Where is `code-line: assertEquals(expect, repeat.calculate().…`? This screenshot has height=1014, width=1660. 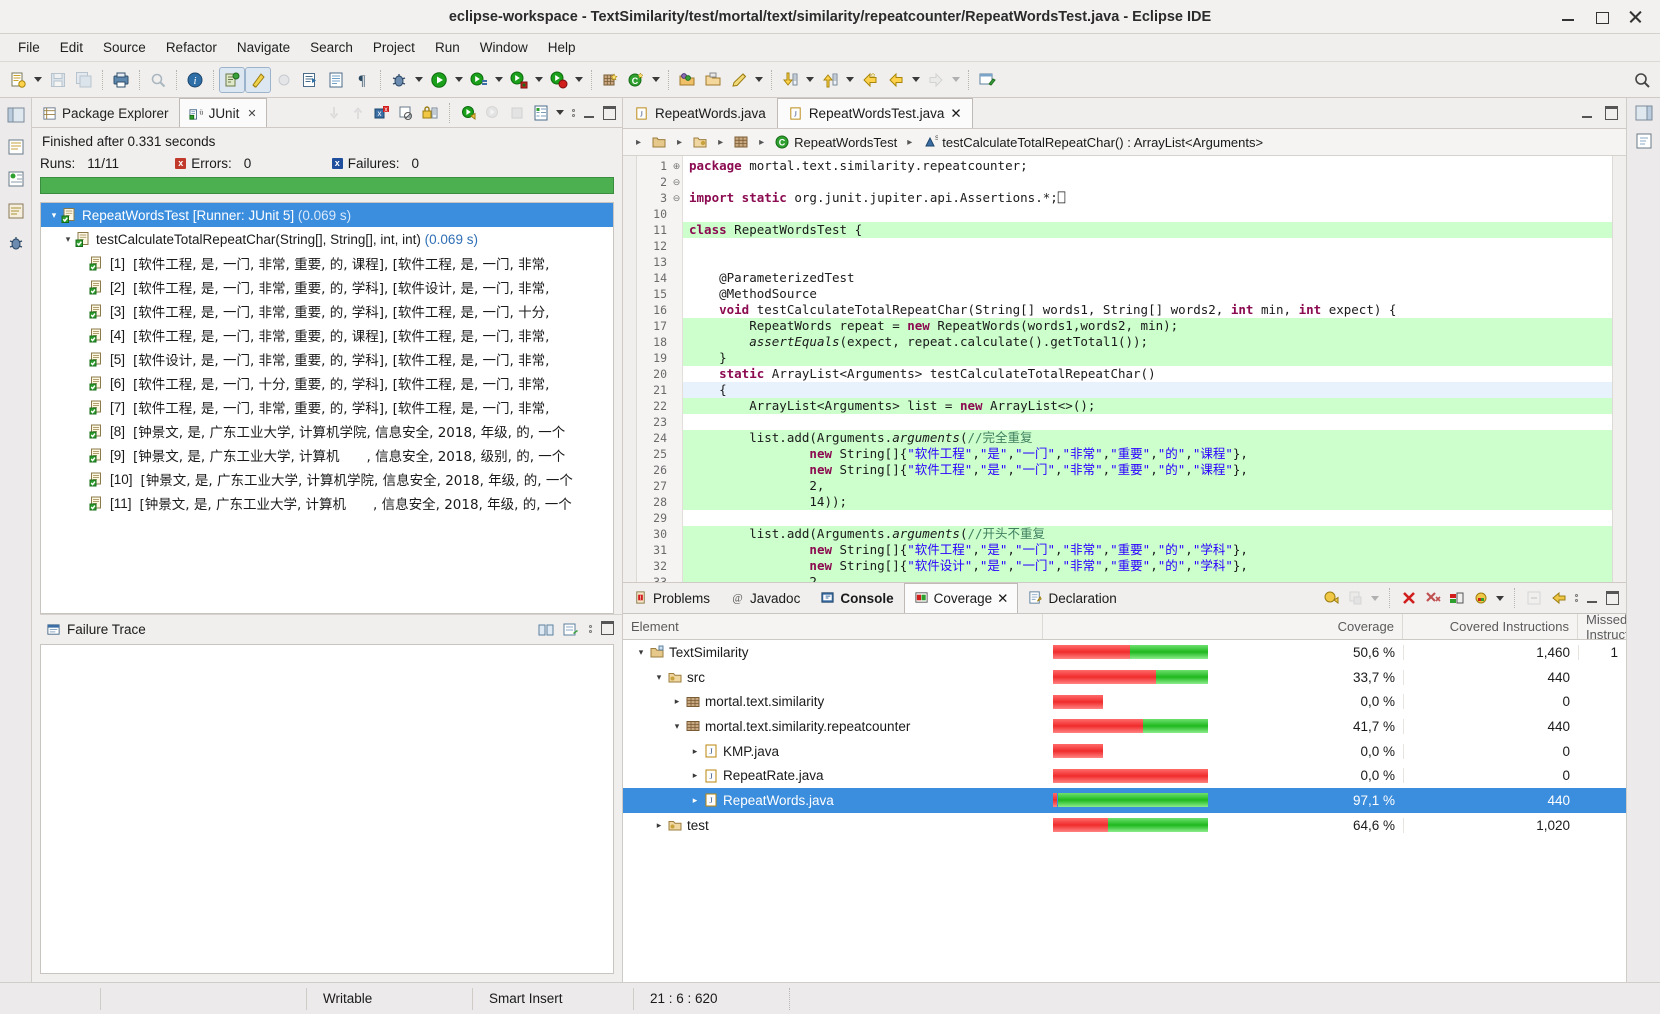
code-line: assertEquals(expect, repeat.calculate().… is located at coordinates (1147, 342).